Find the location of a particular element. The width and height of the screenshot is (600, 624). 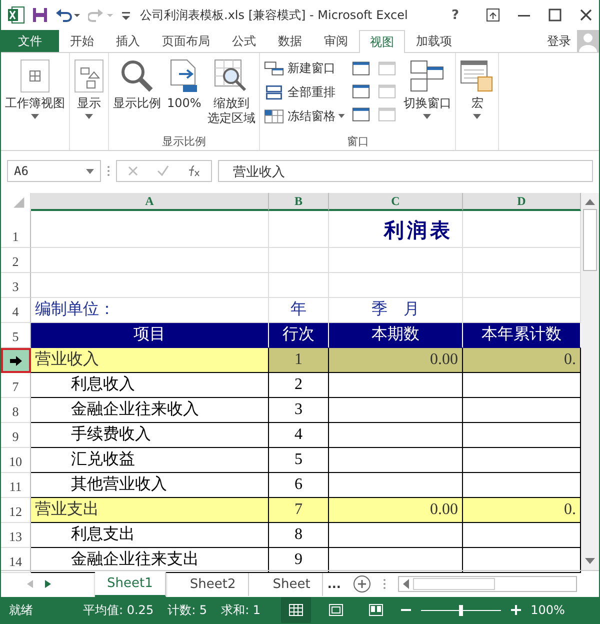

row-header: 13 is located at coordinates (16, 535).